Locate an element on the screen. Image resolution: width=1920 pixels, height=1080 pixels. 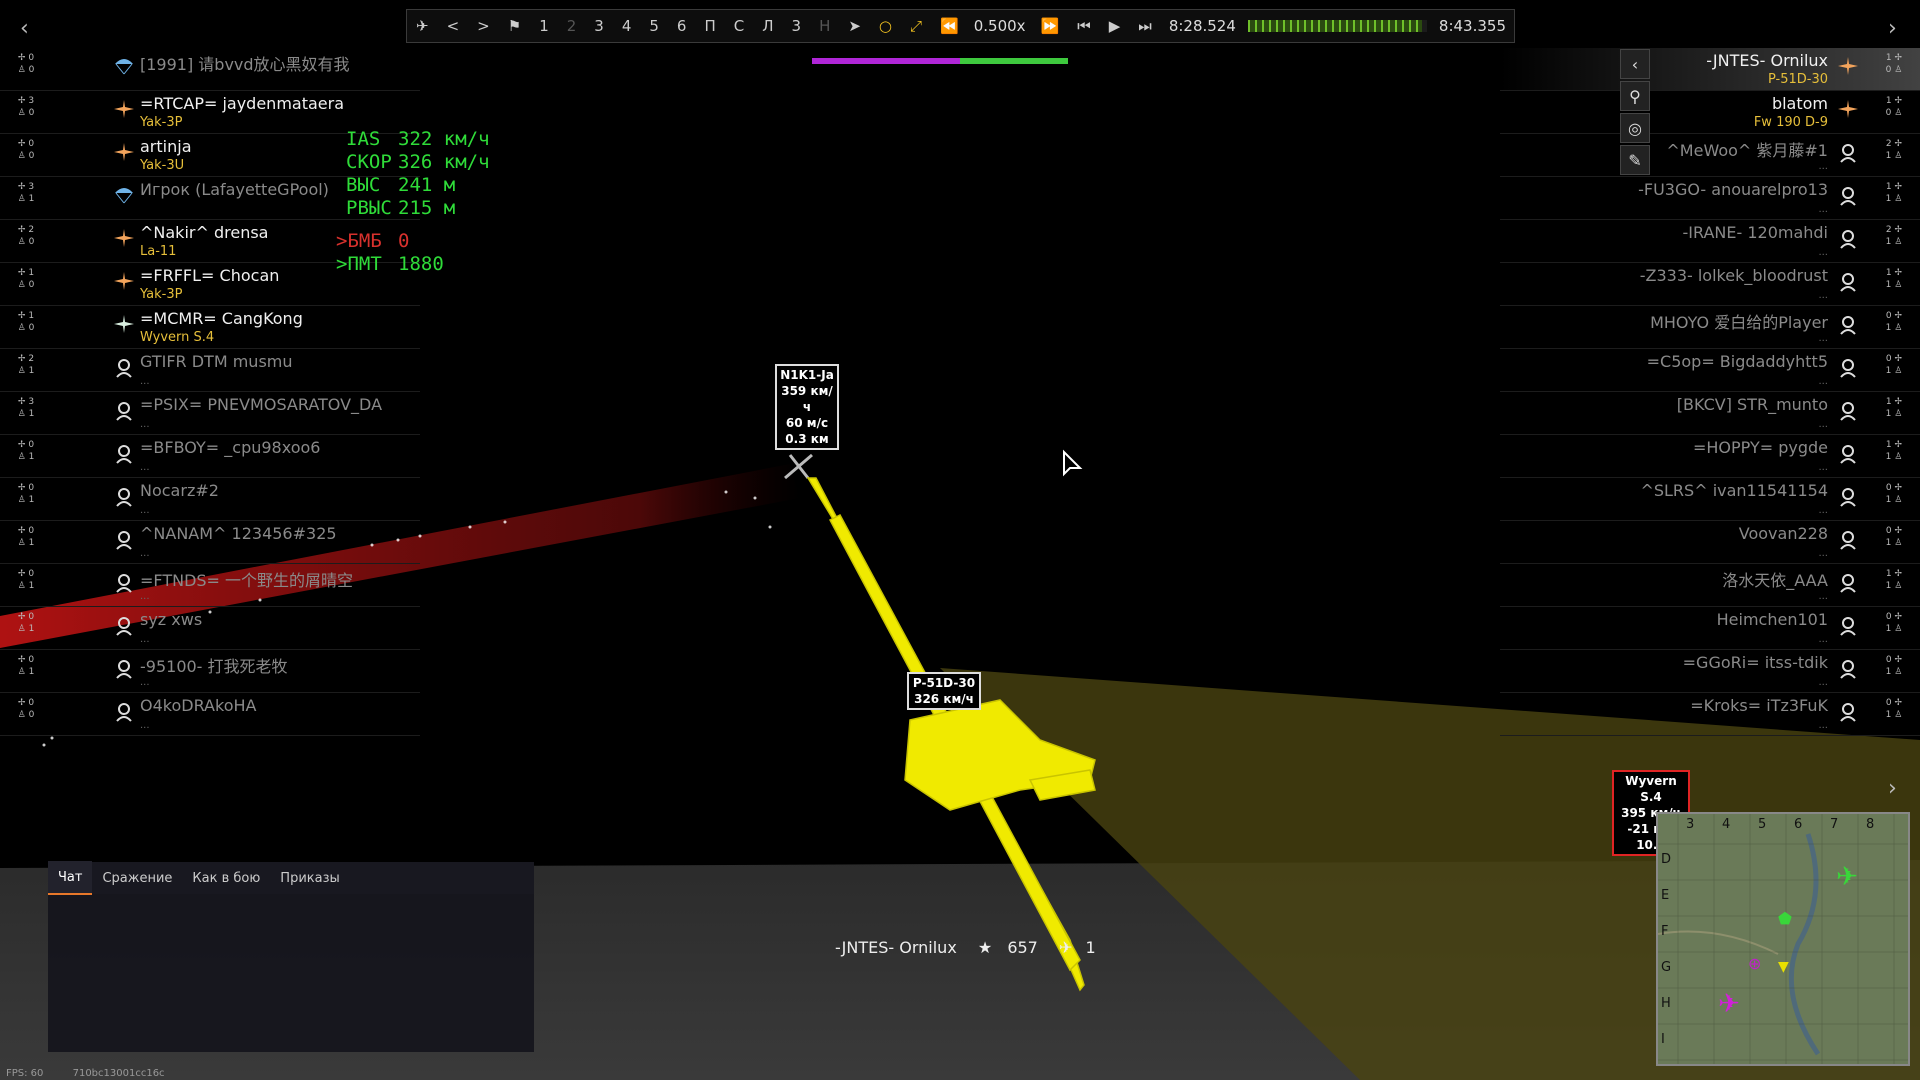
player-name: =MCMR= CangKong is located at coordinates (221, 318).